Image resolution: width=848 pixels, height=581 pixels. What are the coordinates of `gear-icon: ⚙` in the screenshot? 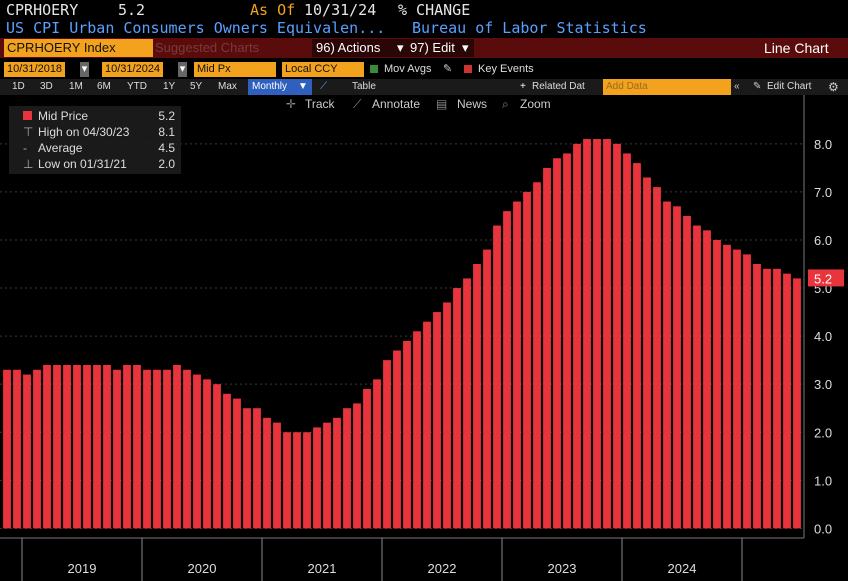 It's located at (833, 87).